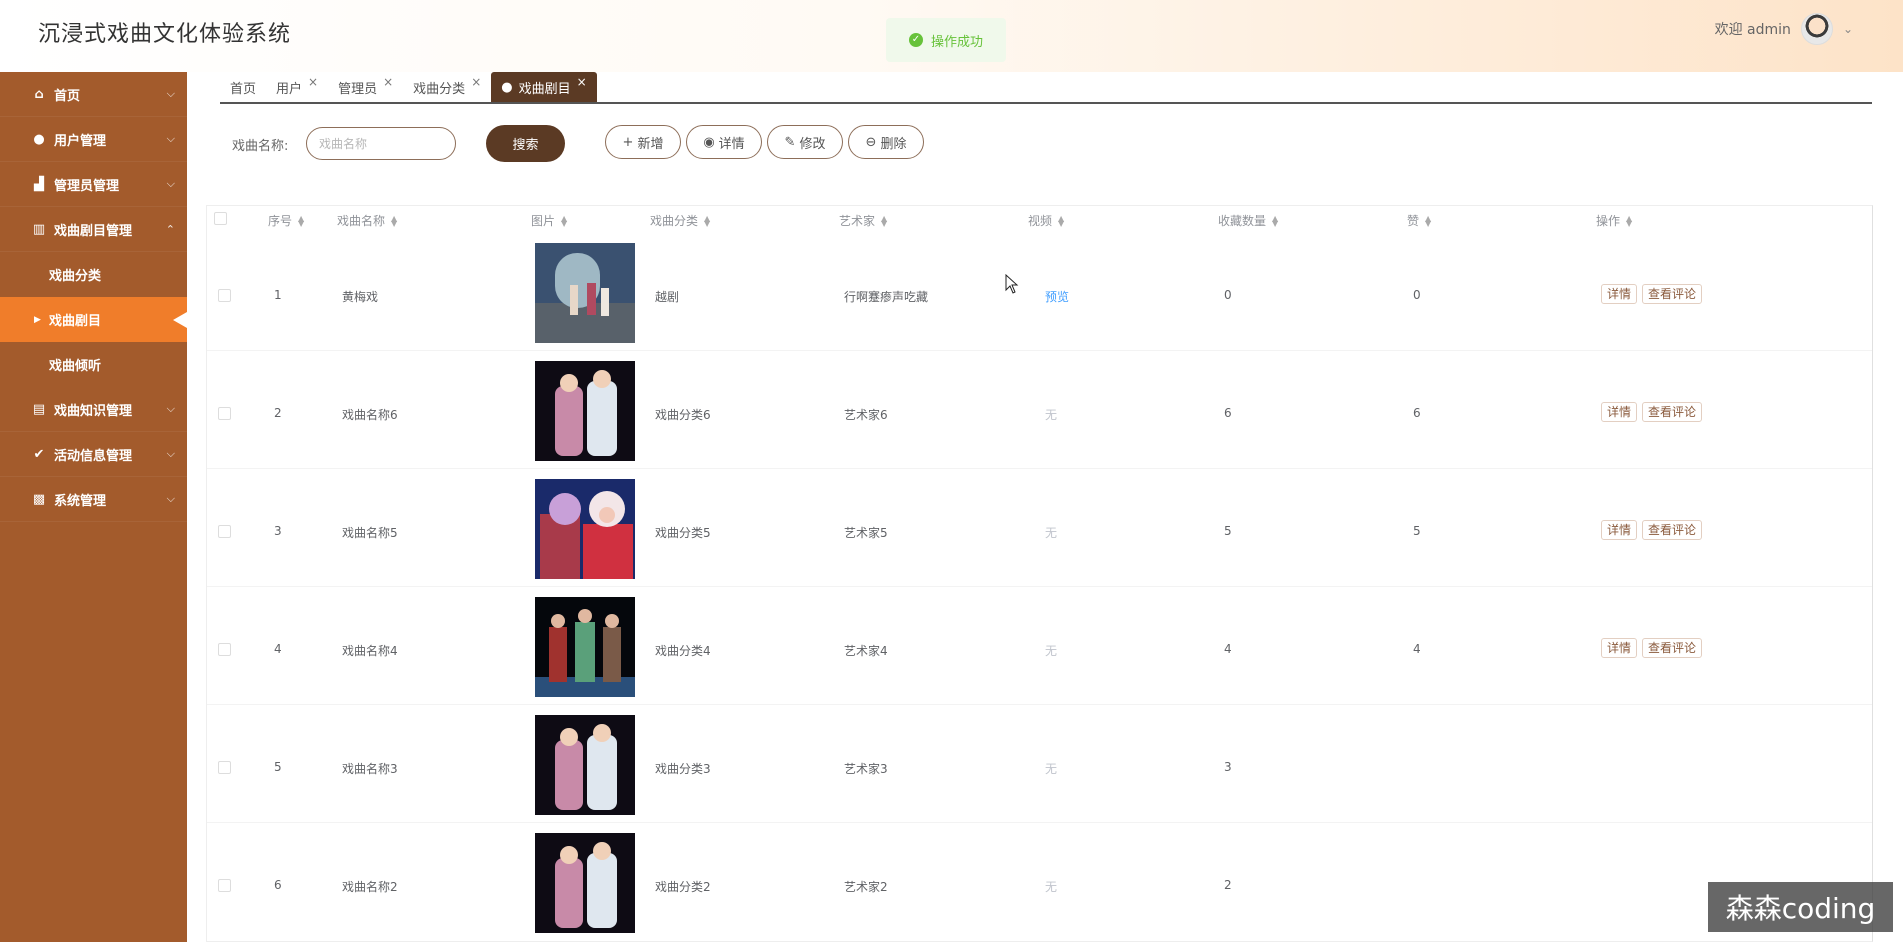 The image size is (1903, 942). Describe the element at coordinates (683, 651) in the screenshot. I see `cell-category: 戏曲分类4` at that location.